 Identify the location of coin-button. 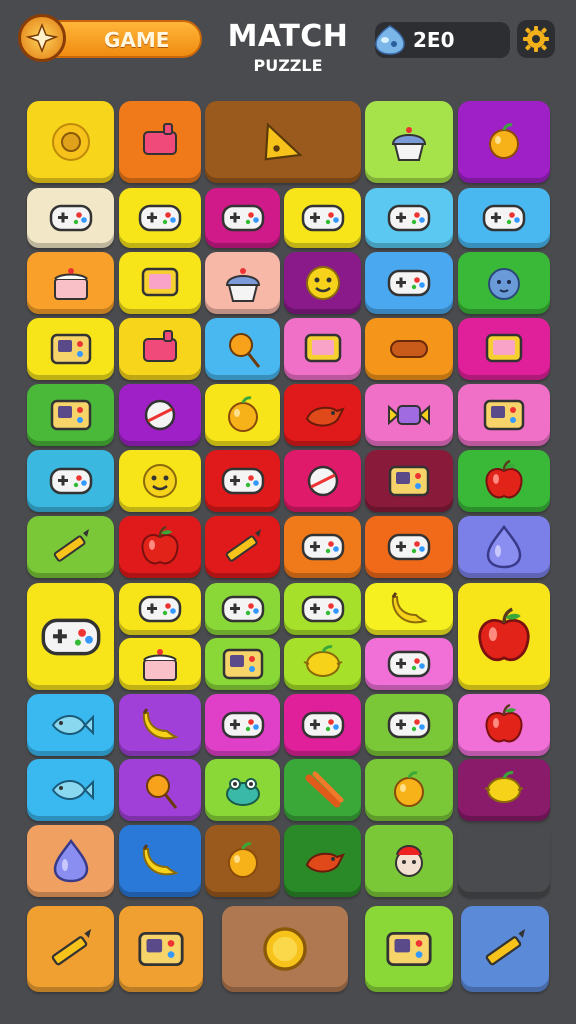
(285, 949).